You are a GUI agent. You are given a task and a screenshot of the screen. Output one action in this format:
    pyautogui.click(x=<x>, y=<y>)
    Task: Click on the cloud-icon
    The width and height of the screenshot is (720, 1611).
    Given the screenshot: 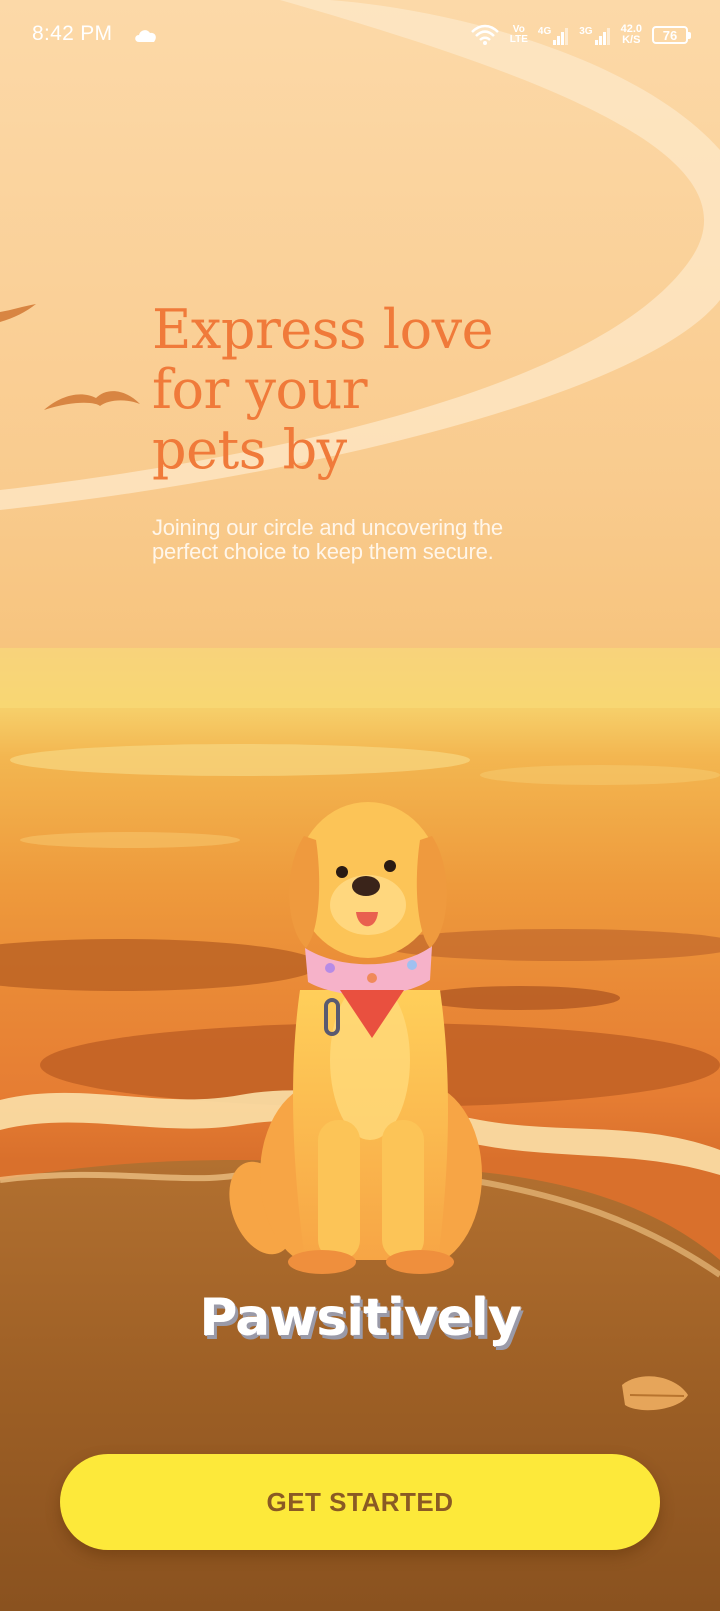 What is the action you would take?
    pyautogui.click(x=145, y=36)
    